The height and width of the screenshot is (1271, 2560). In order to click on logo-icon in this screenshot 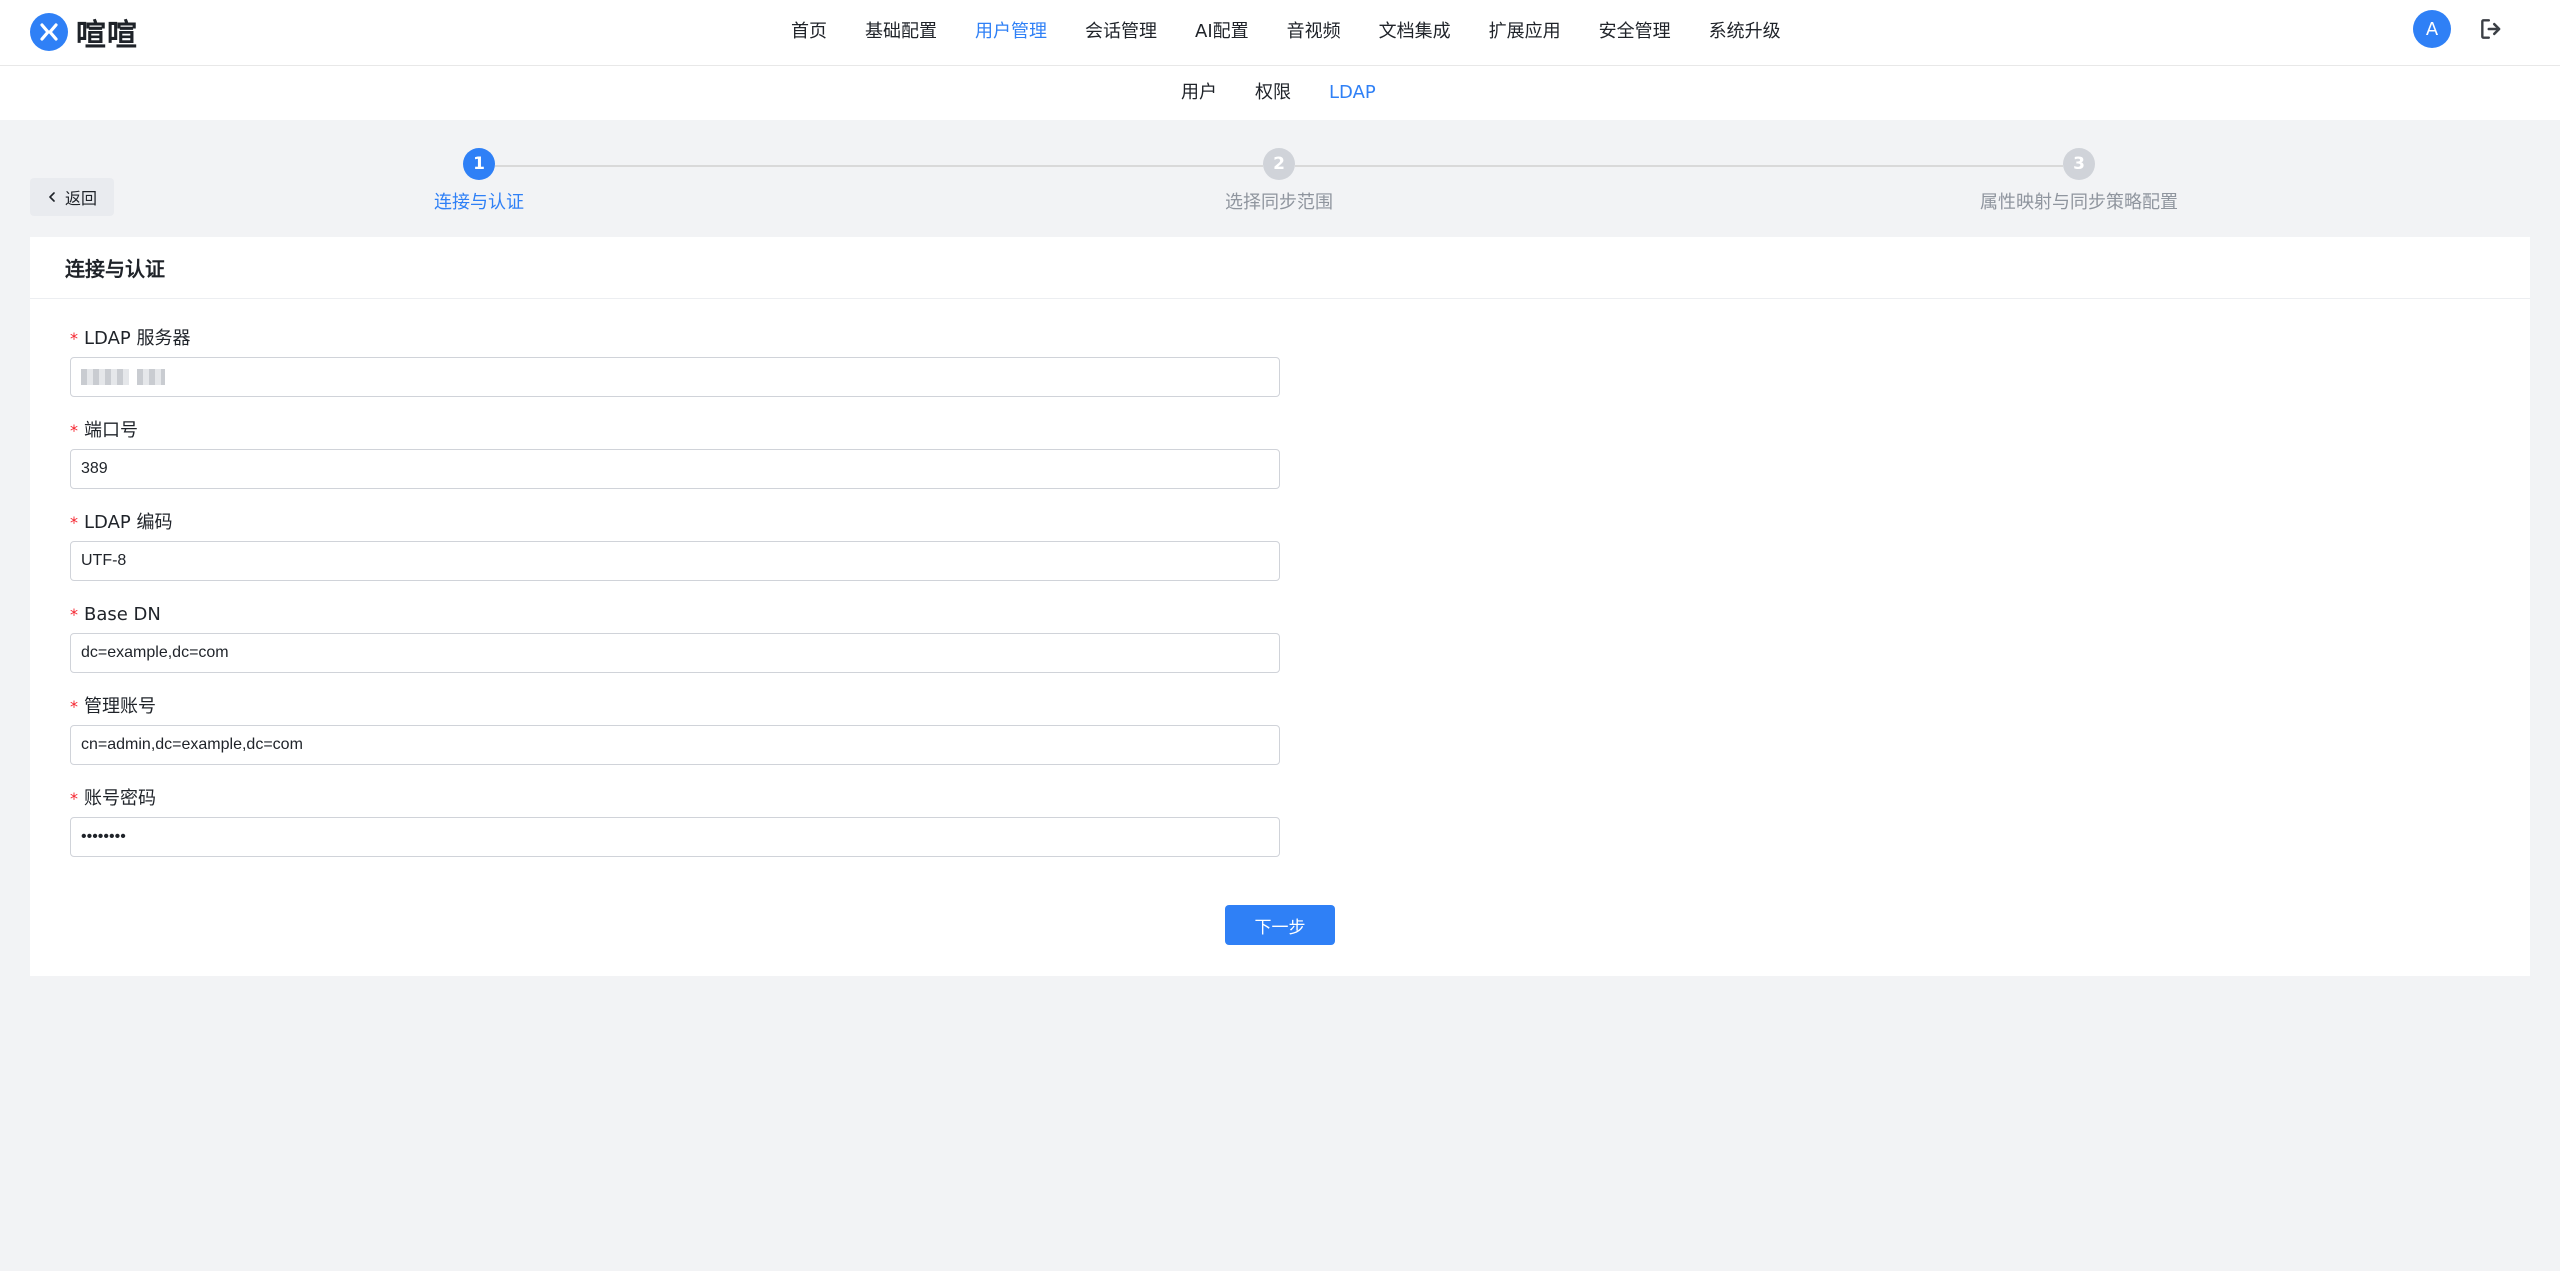, I will do `click(49, 32)`.